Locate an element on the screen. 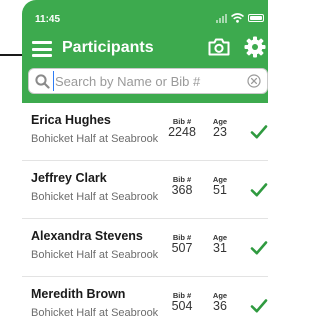  bib-value: 2248 is located at coordinates (182, 132).